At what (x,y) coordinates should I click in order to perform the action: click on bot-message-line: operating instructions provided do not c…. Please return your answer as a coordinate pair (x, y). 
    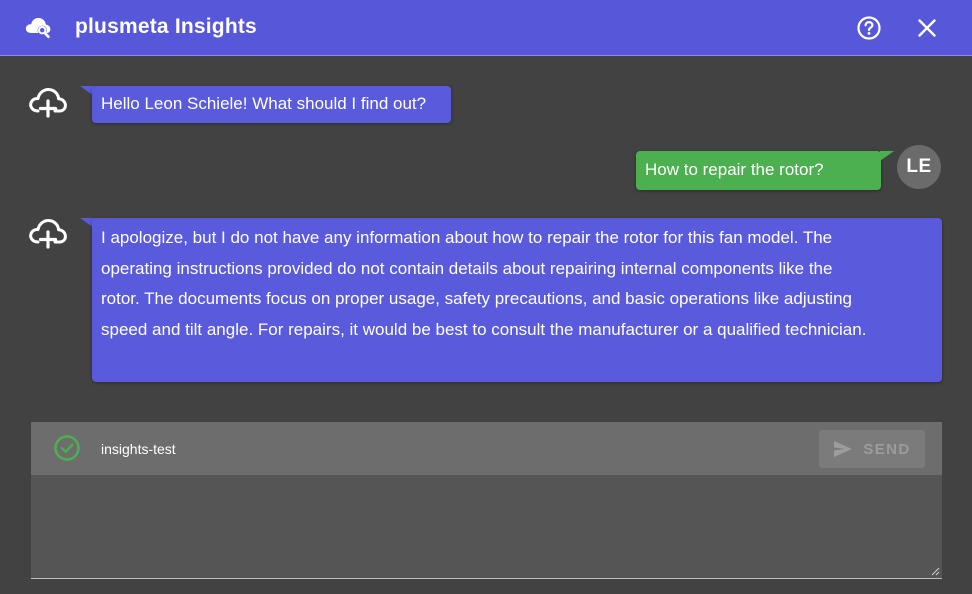
    Looking at the image, I should click on (467, 268).